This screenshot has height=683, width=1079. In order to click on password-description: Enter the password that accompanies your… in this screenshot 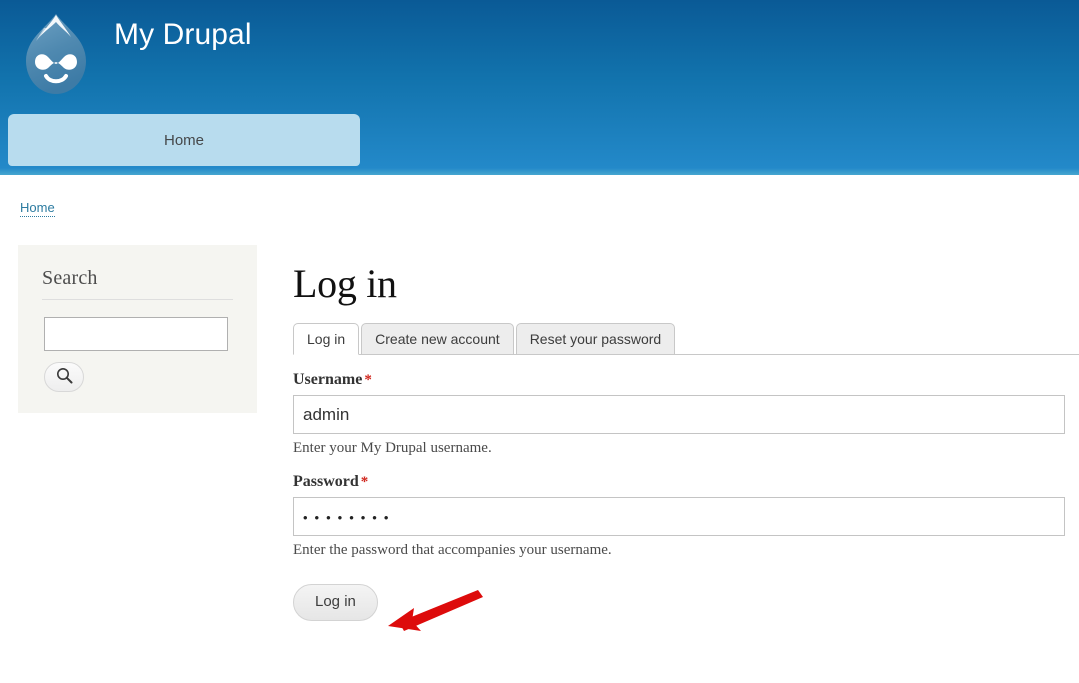, I will do `click(452, 550)`.